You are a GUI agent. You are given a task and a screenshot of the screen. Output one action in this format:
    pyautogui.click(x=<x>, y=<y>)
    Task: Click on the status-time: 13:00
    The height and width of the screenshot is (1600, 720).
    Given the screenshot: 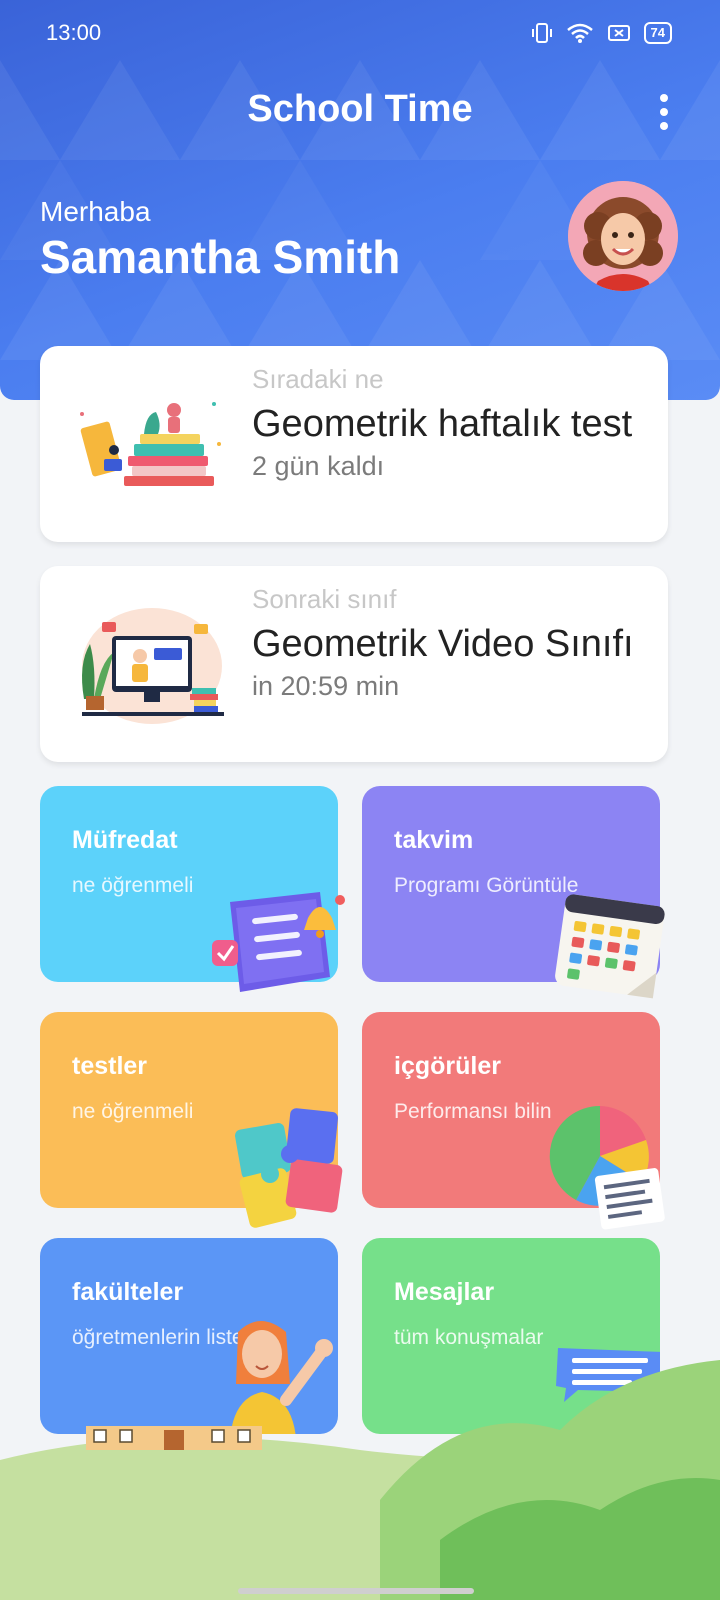 What is the action you would take?
    pyautogui.click(x=74, y=32)
    